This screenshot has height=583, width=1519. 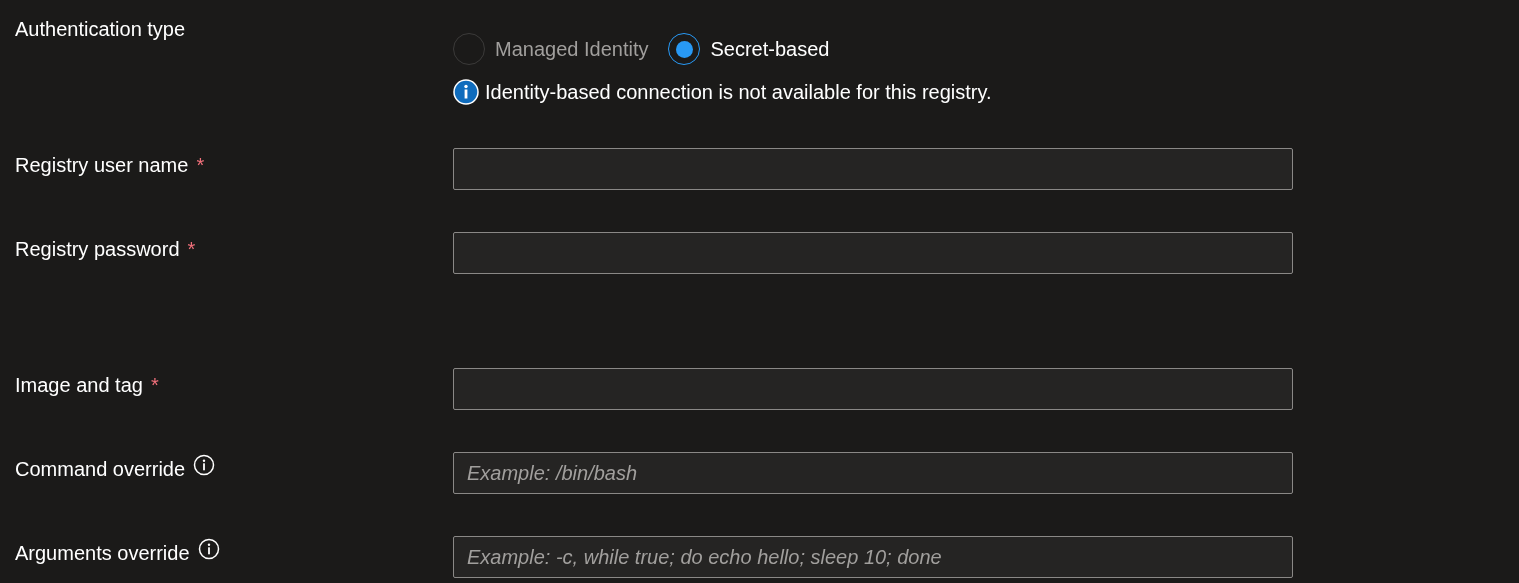 What do you see at coordinates (873, 557) in the screenshot?
I see `input-field: Example: -c, while true; do echo hello; sleep 10; done` at bounding box center [873, 557].